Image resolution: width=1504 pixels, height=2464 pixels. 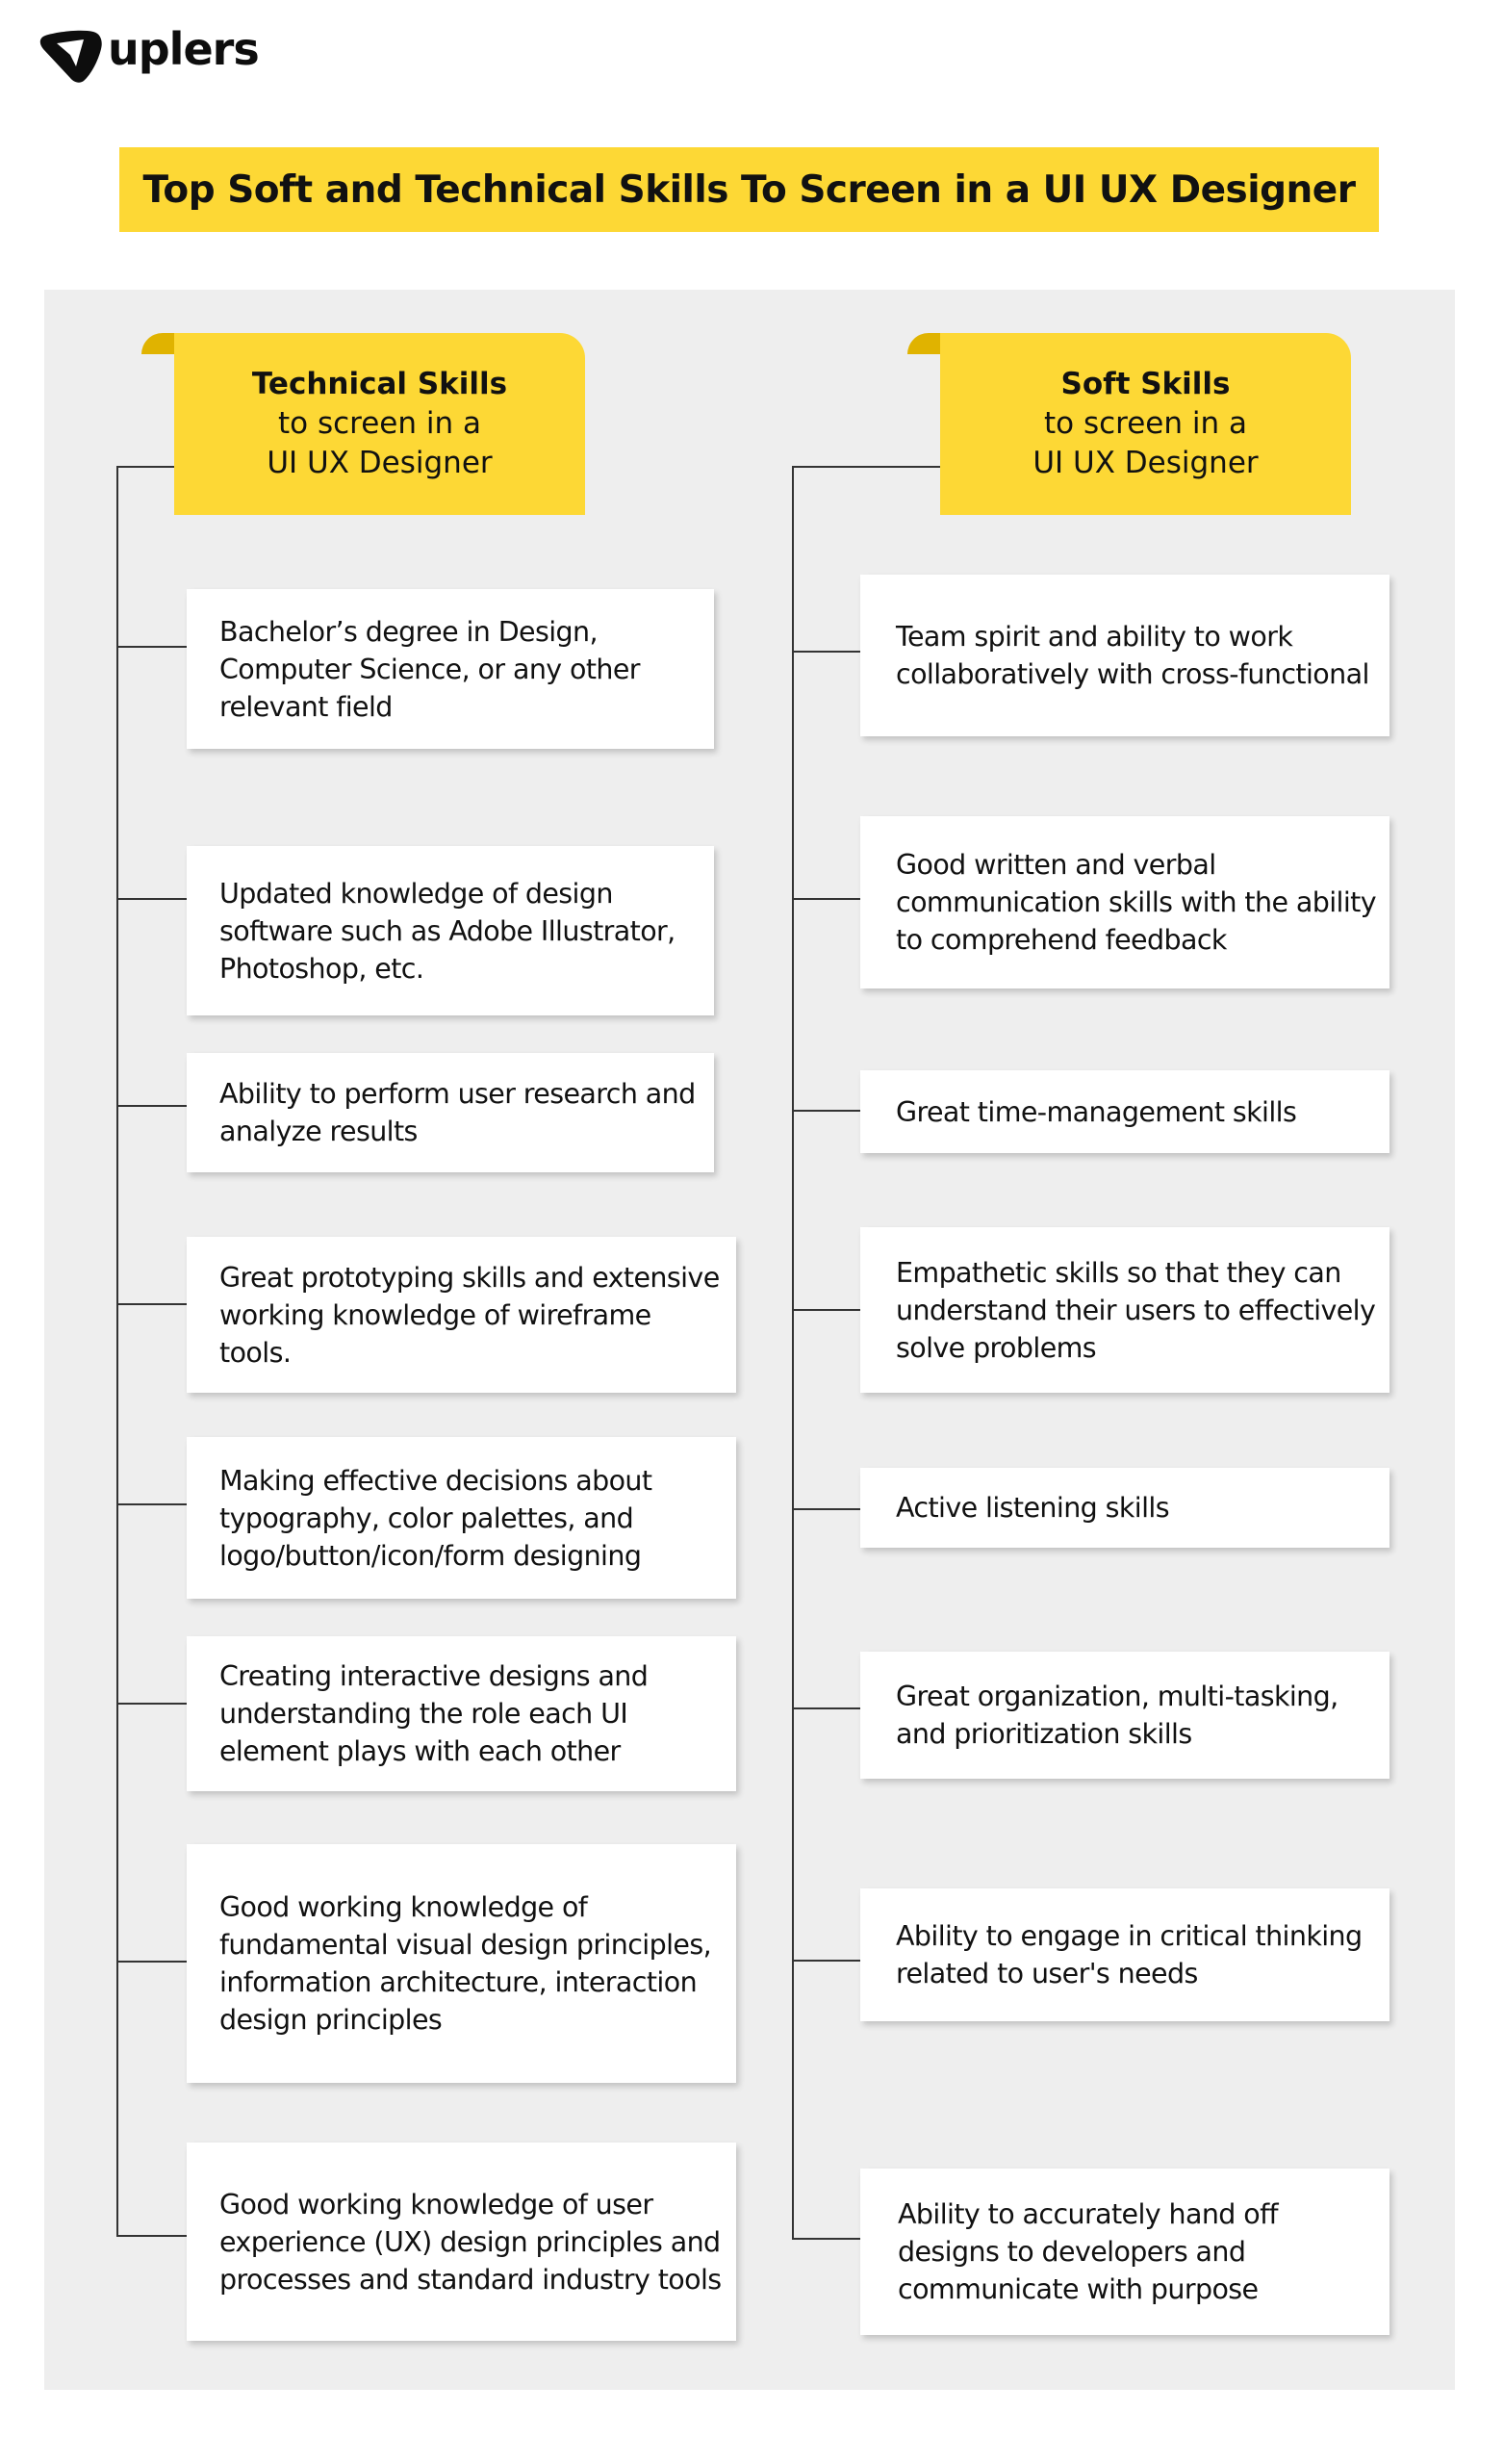 I want to click on soft-header-connector, so click(x=866, y=467).